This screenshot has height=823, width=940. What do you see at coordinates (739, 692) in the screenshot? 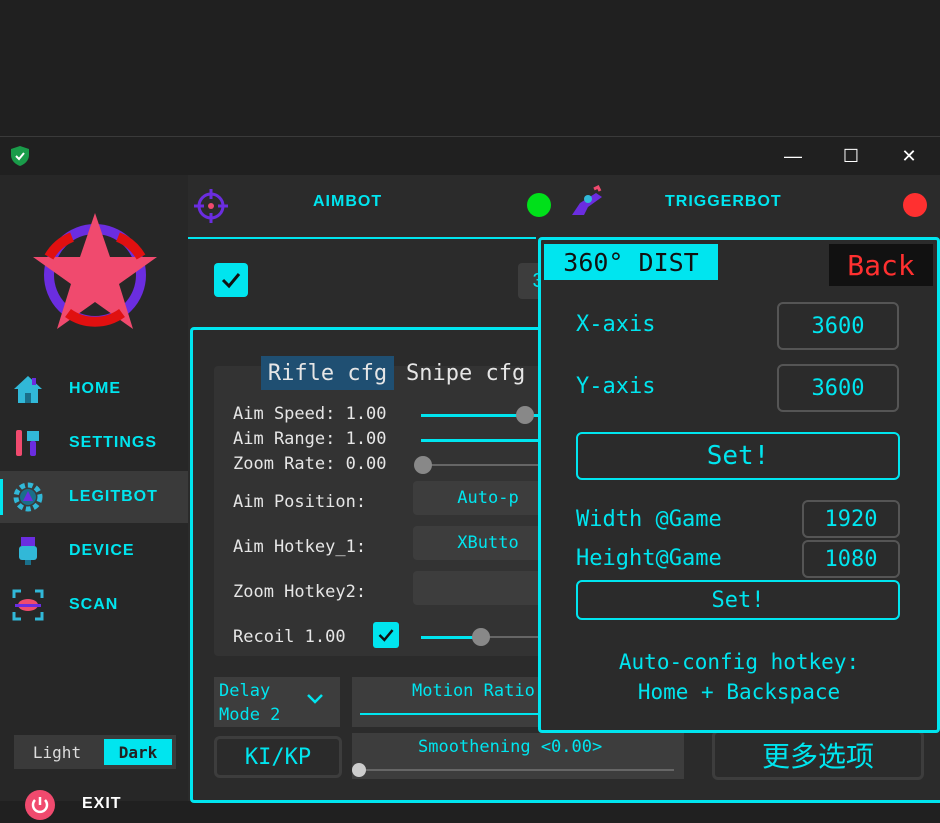
I see `hint-line-2: Home + Backspace` at bounding box center [739, 692].